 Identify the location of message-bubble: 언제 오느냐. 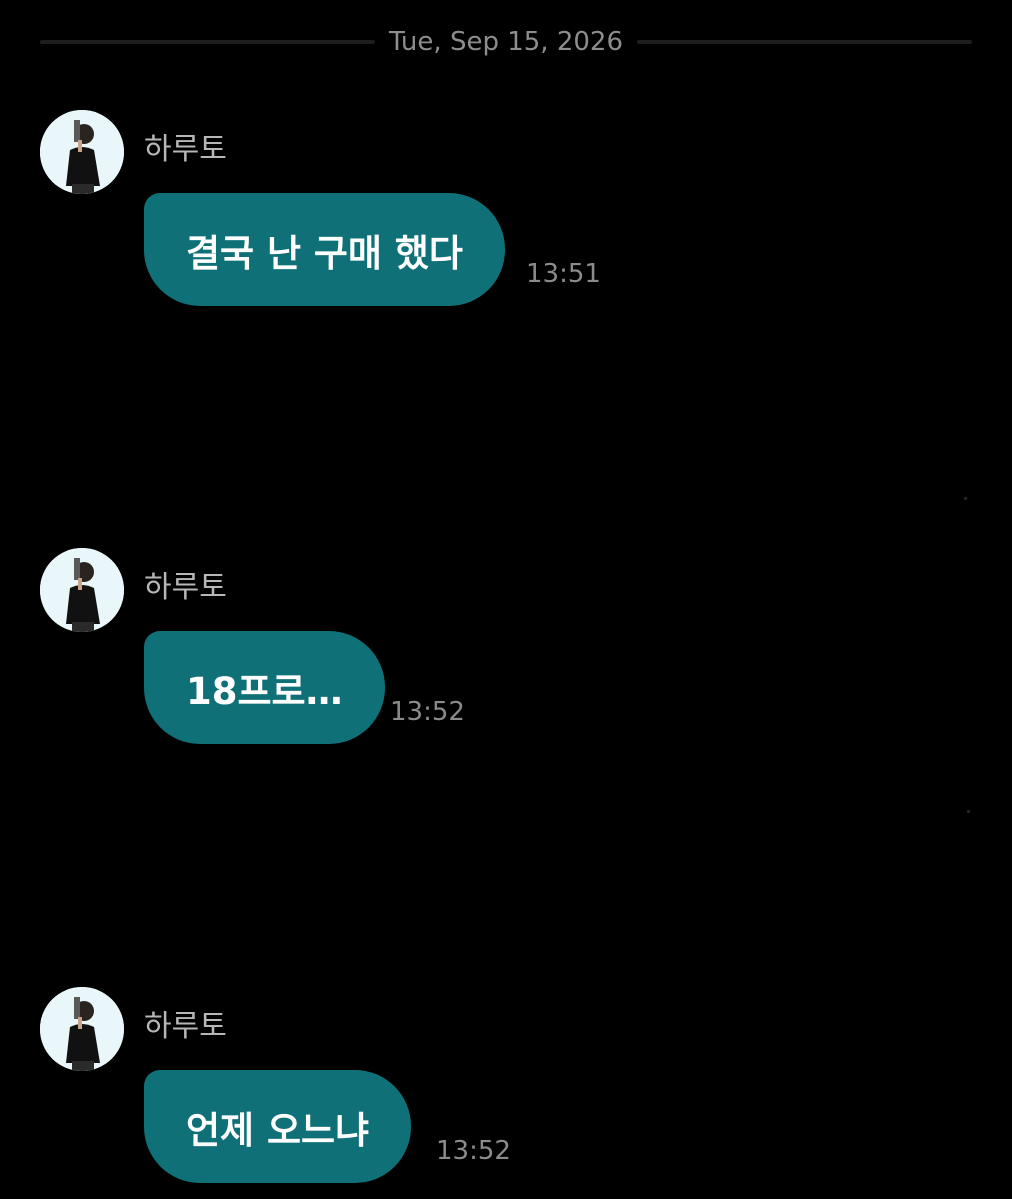
(278, 1126).